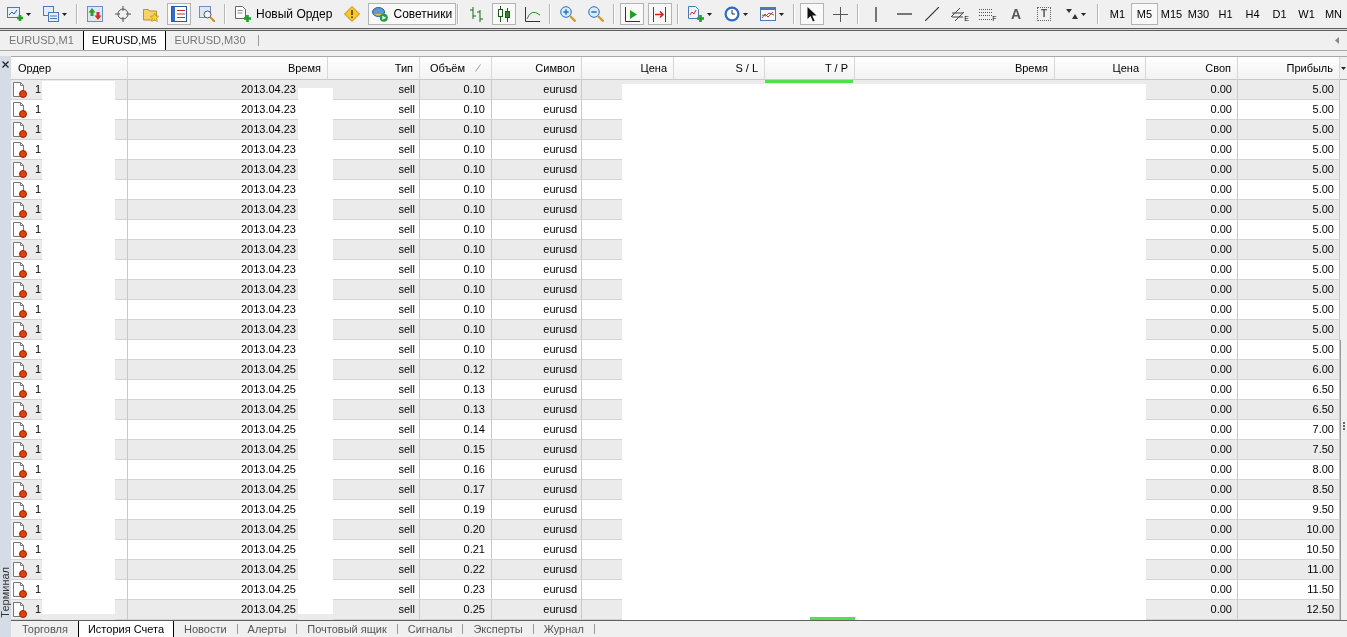  What do you see at coordinates (151, 14) in the screenshot?
I see `folder-star-icon` at bounding box center [151, 14].